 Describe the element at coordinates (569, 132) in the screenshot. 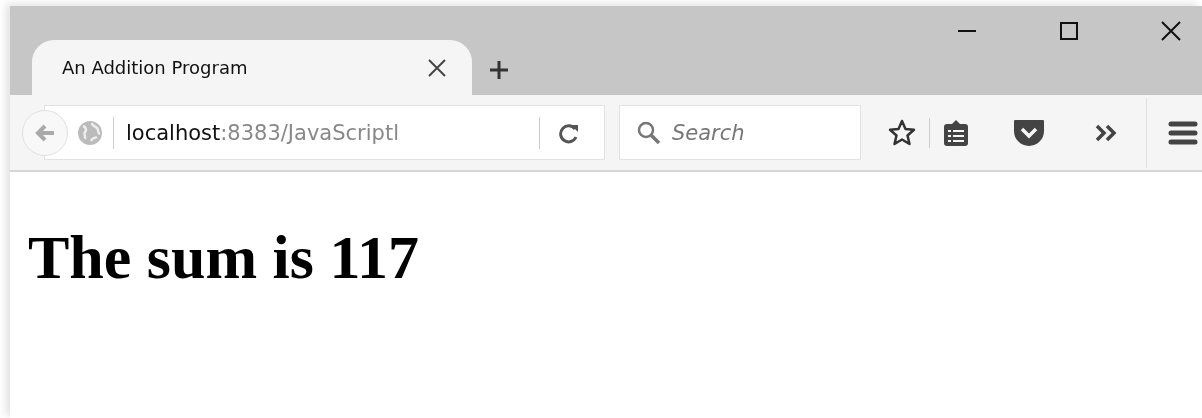

I see `reload-icon` at that location.